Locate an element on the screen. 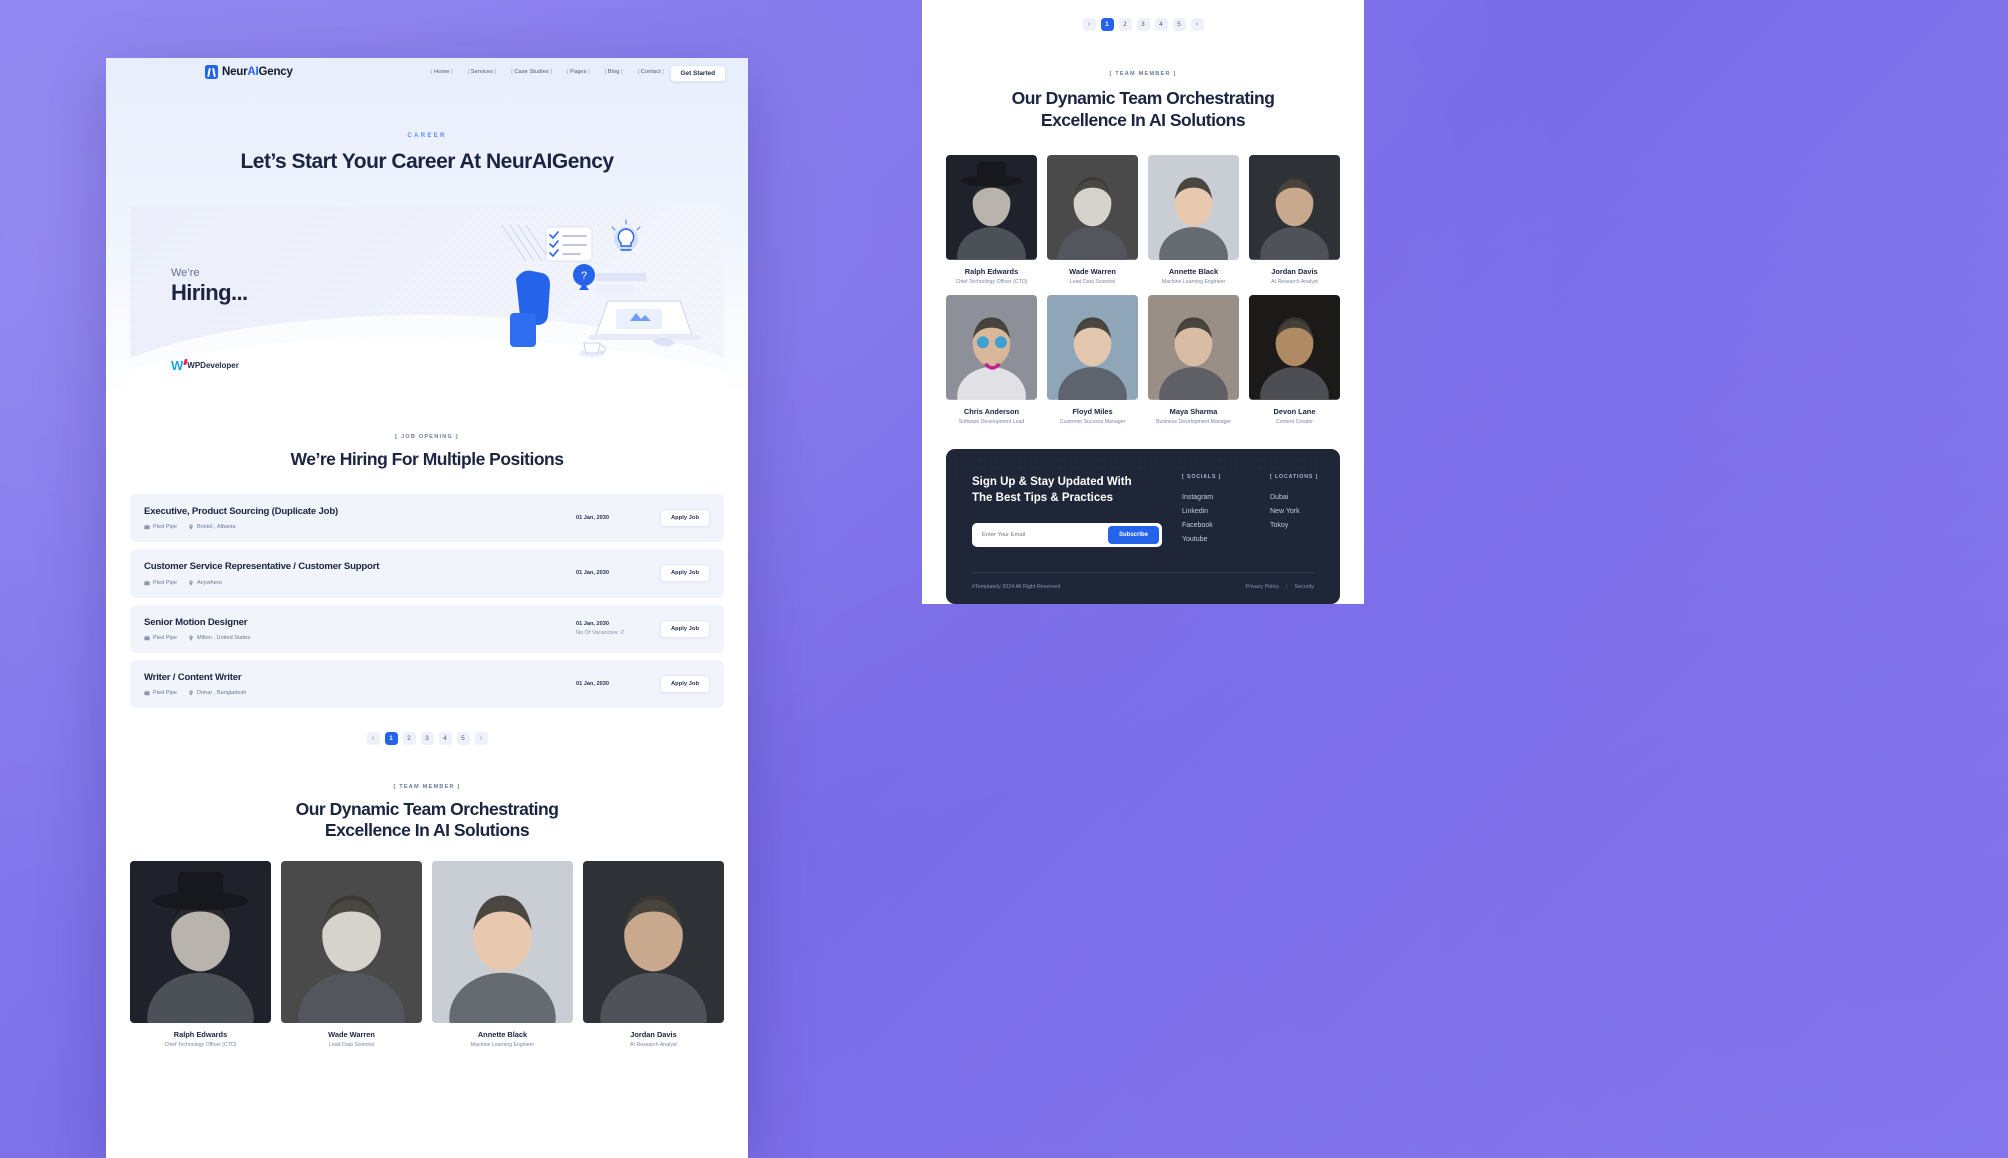 This screenshot has width=2008, height=1158. team-member-tag: [ TEAM MEMBER ] is located at coordinates (427, 787).